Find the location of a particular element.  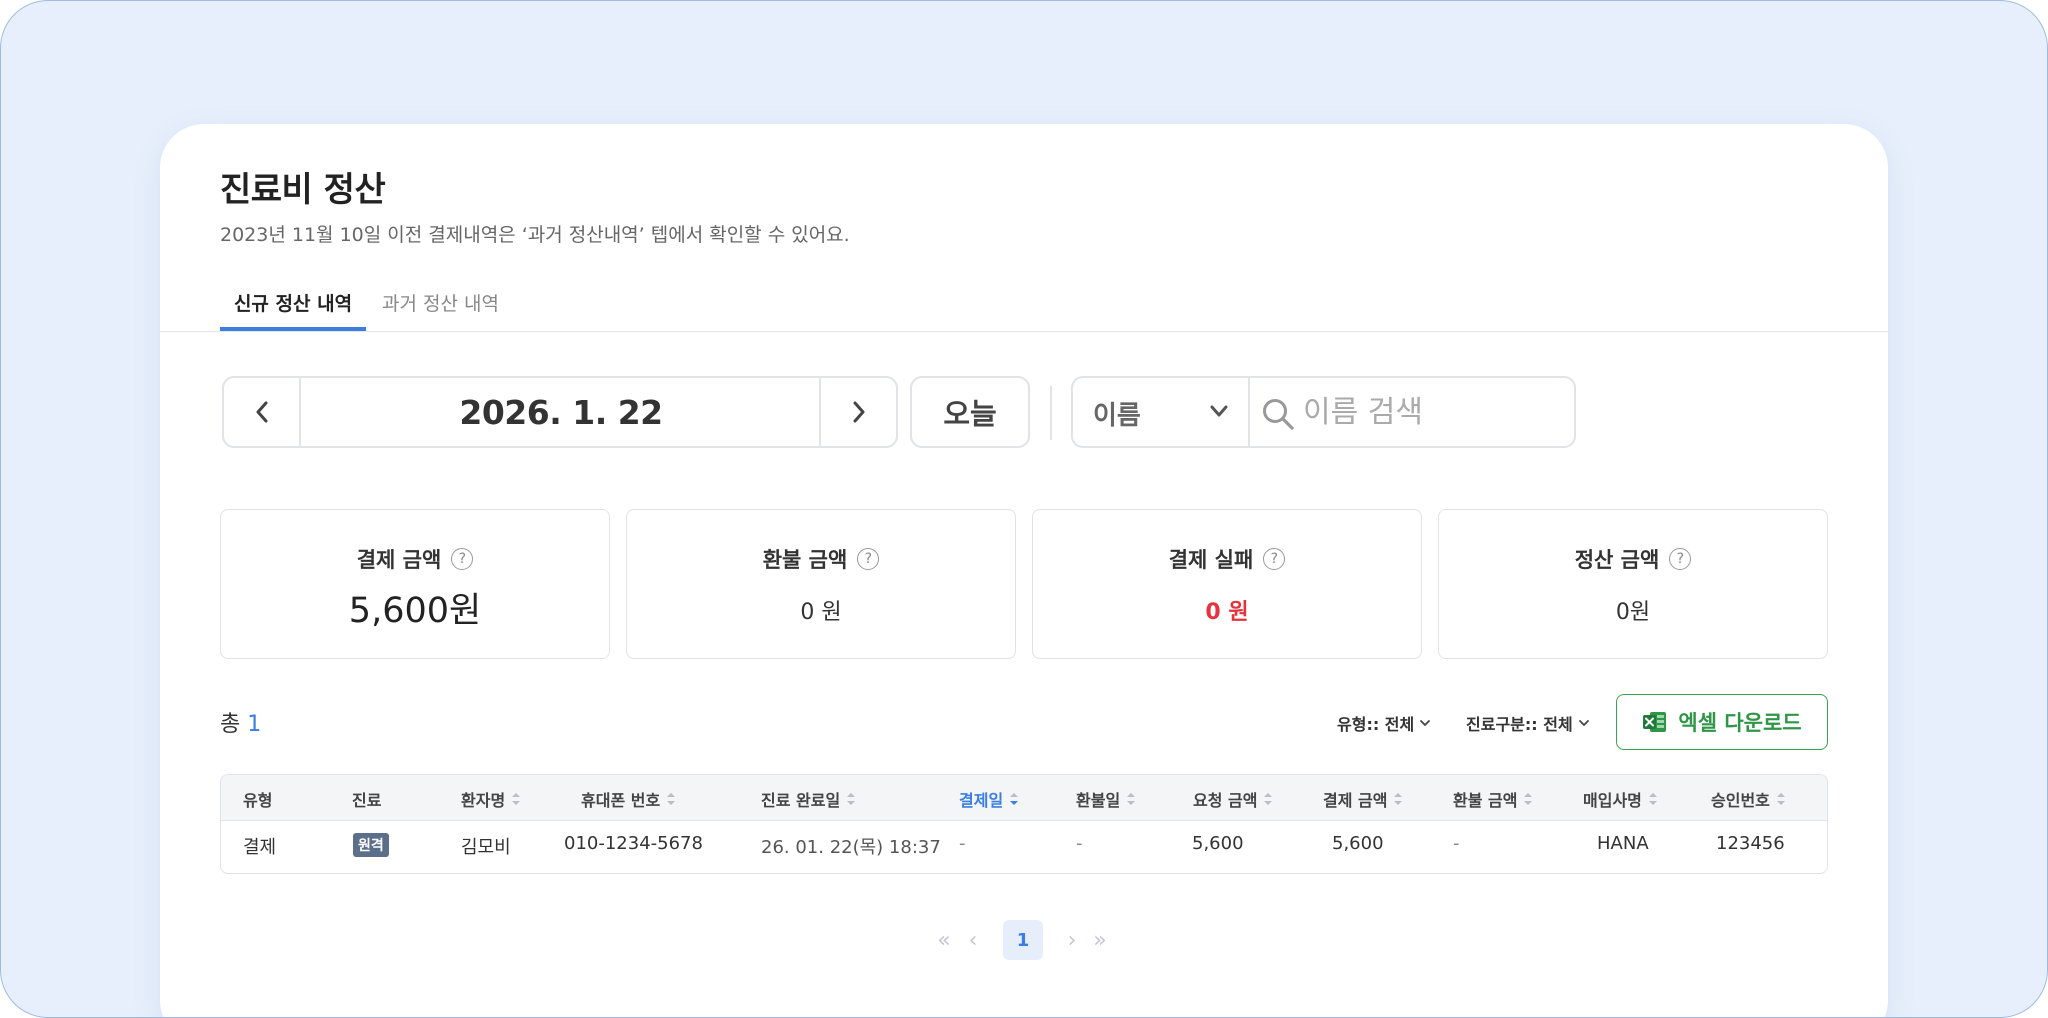

search-field-select: 이름 is located at coordinates (1161, 412).